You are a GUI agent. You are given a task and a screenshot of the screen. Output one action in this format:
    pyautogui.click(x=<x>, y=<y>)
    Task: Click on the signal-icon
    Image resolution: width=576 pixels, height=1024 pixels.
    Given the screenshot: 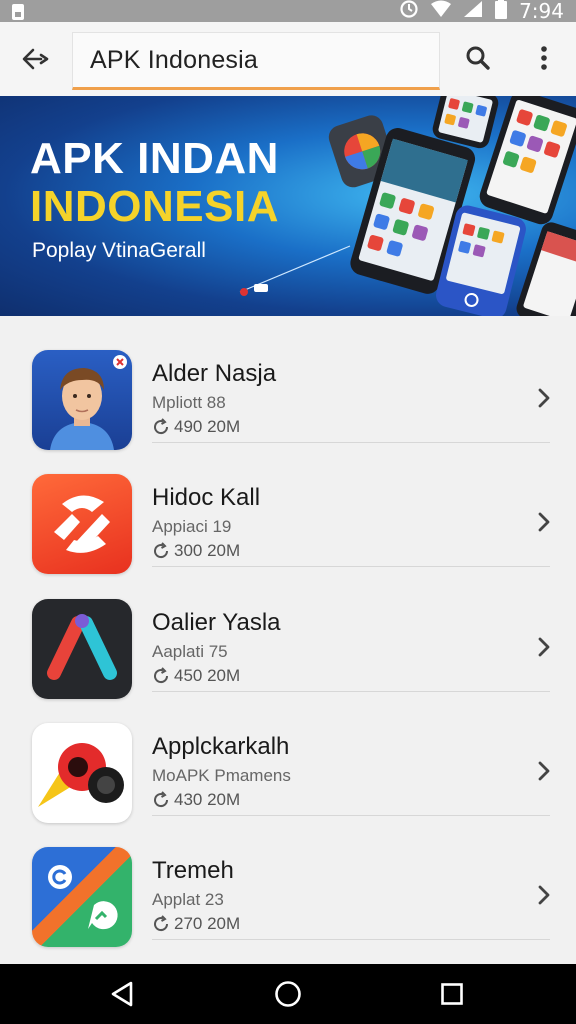 What is the action you would take?
    pyautogui.click(x=473, y=11)
    